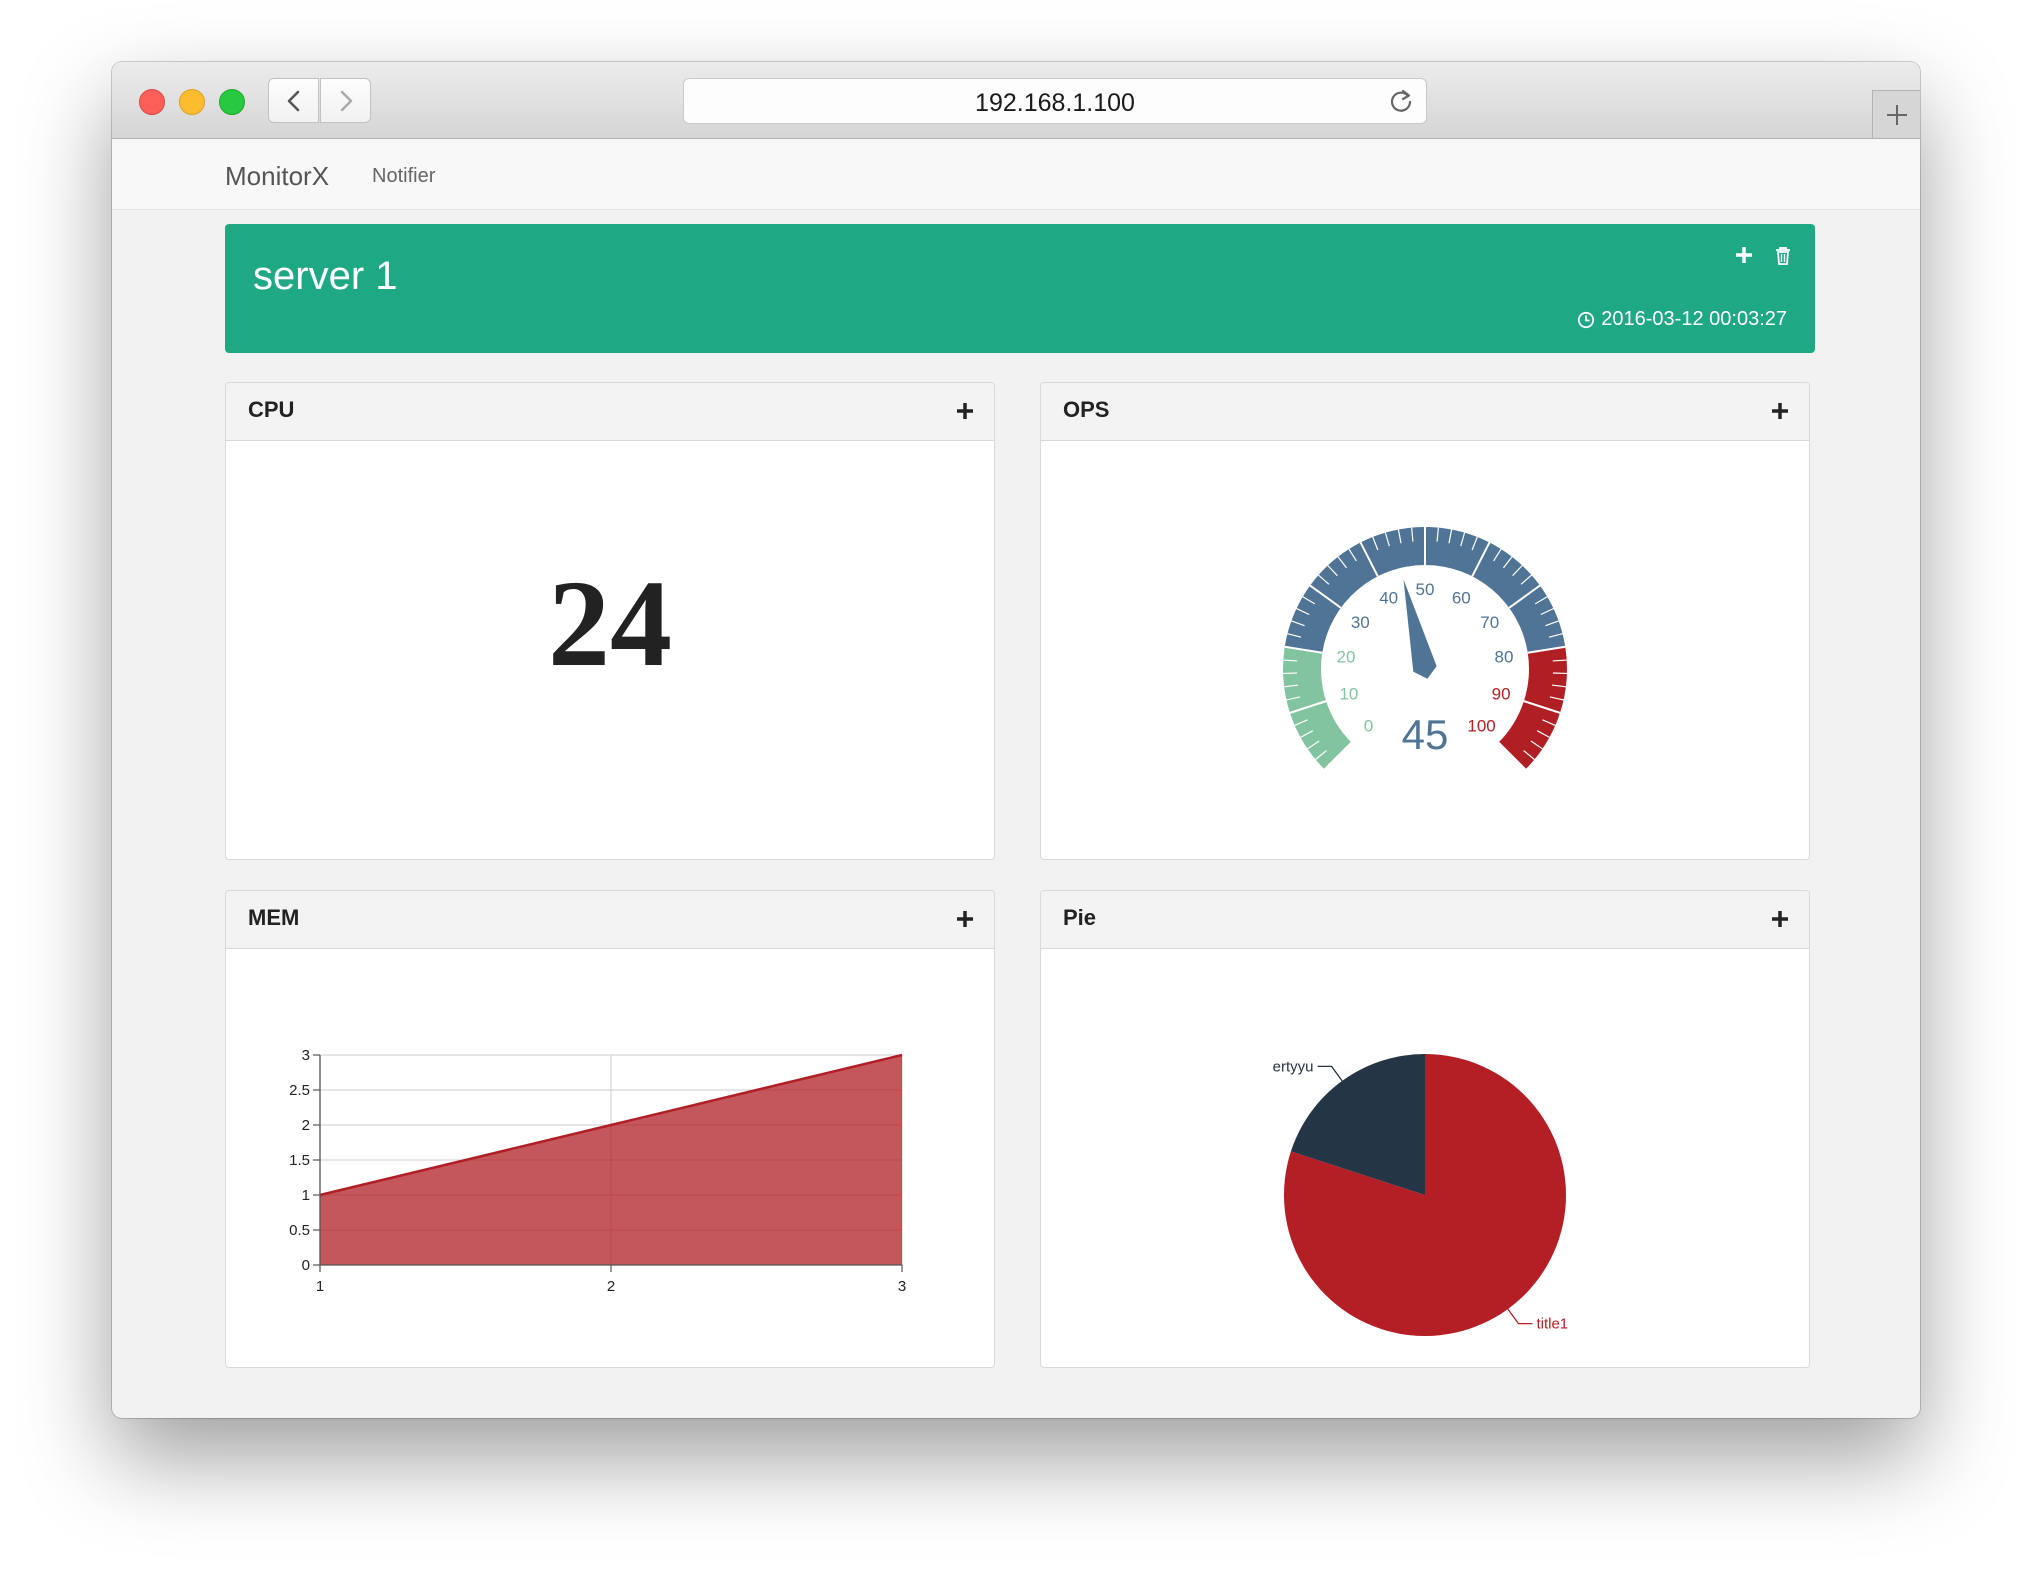 The height and width of the screenshot is (1578, 2032). I want to click on gauge-tick-label: 30, so click(1360, 622).